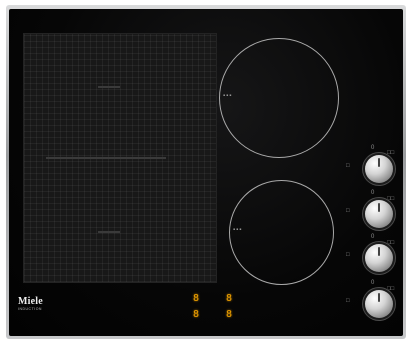  Describe the element at coordinates (228, 96) in the screenshot. I see `rear-zone-indicator-icon: ▪▪▪` at that location.